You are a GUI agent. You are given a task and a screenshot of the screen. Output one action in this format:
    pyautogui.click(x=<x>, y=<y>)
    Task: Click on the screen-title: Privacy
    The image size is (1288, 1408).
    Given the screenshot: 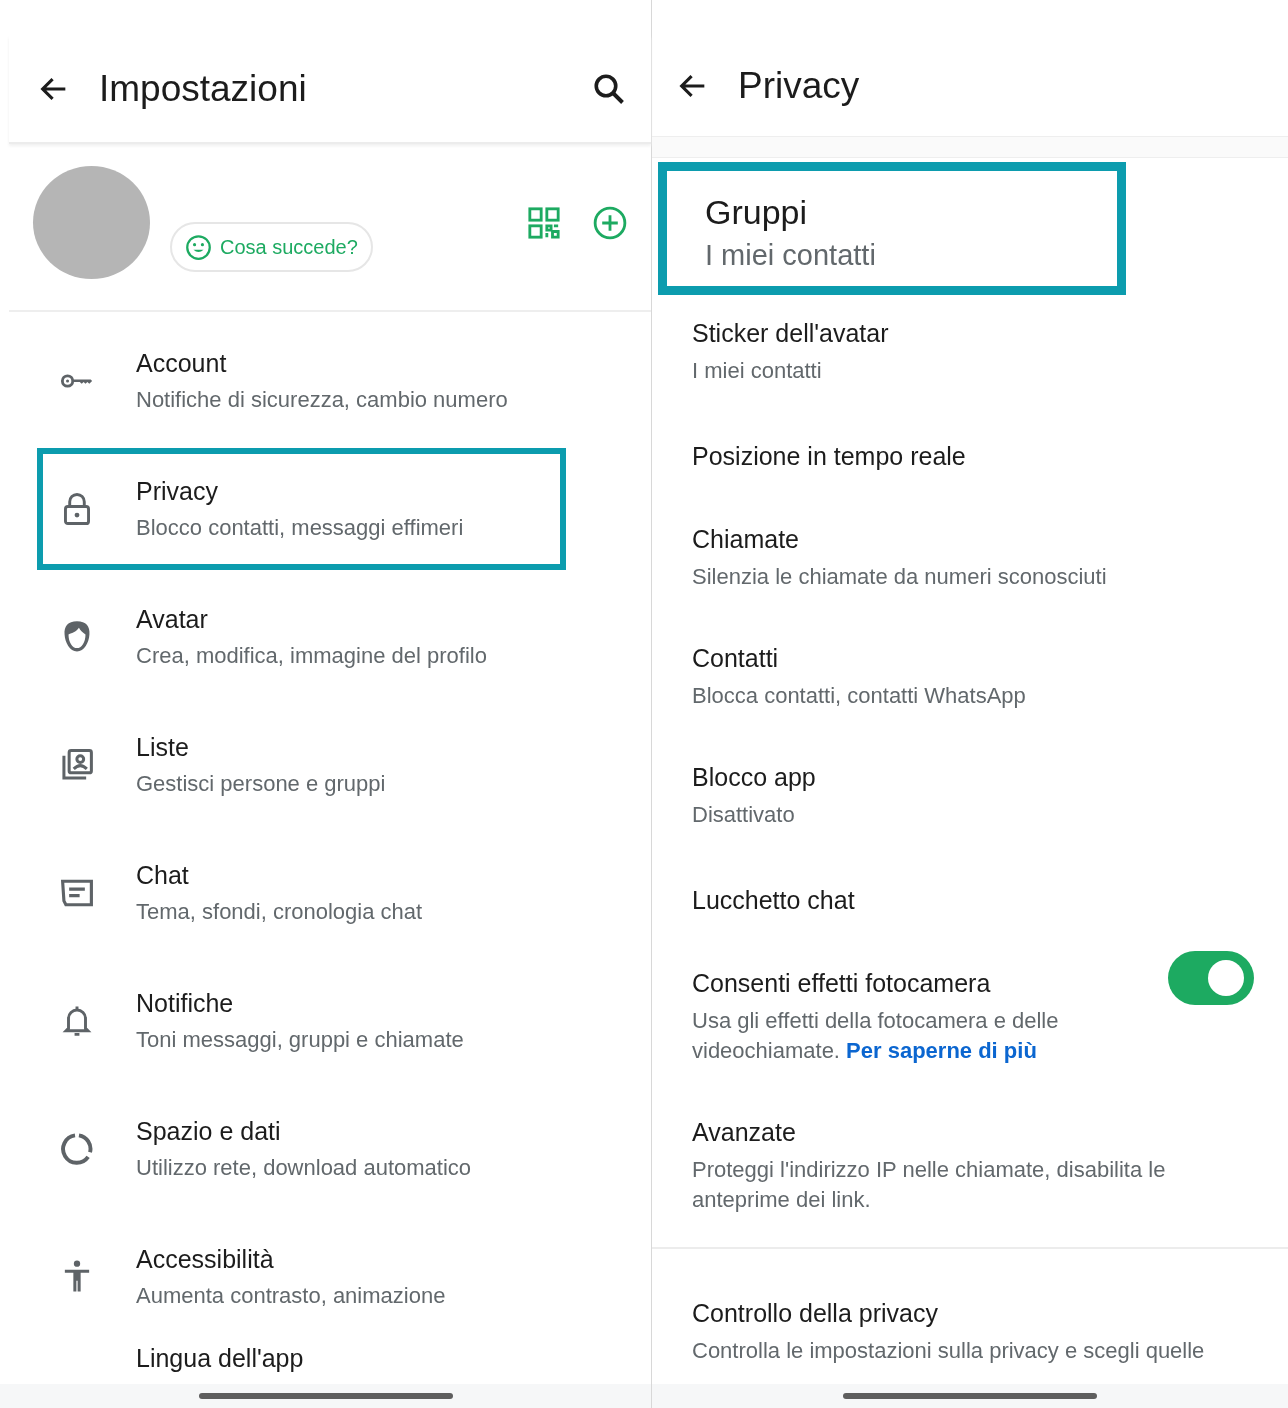 What is the action you would take?
    pyautogui.click(x=799, y=86)
    